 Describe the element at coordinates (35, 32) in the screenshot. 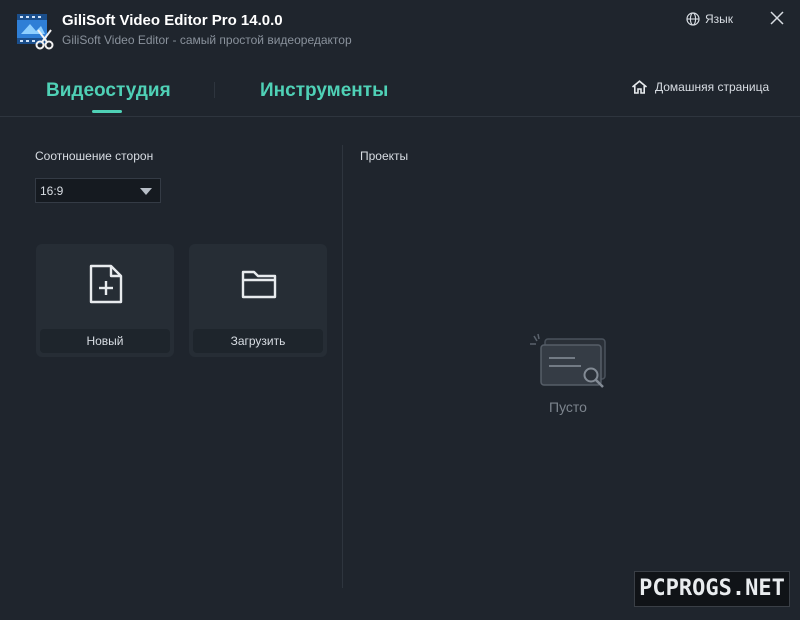

I see `film-scissors-icon` at that location.